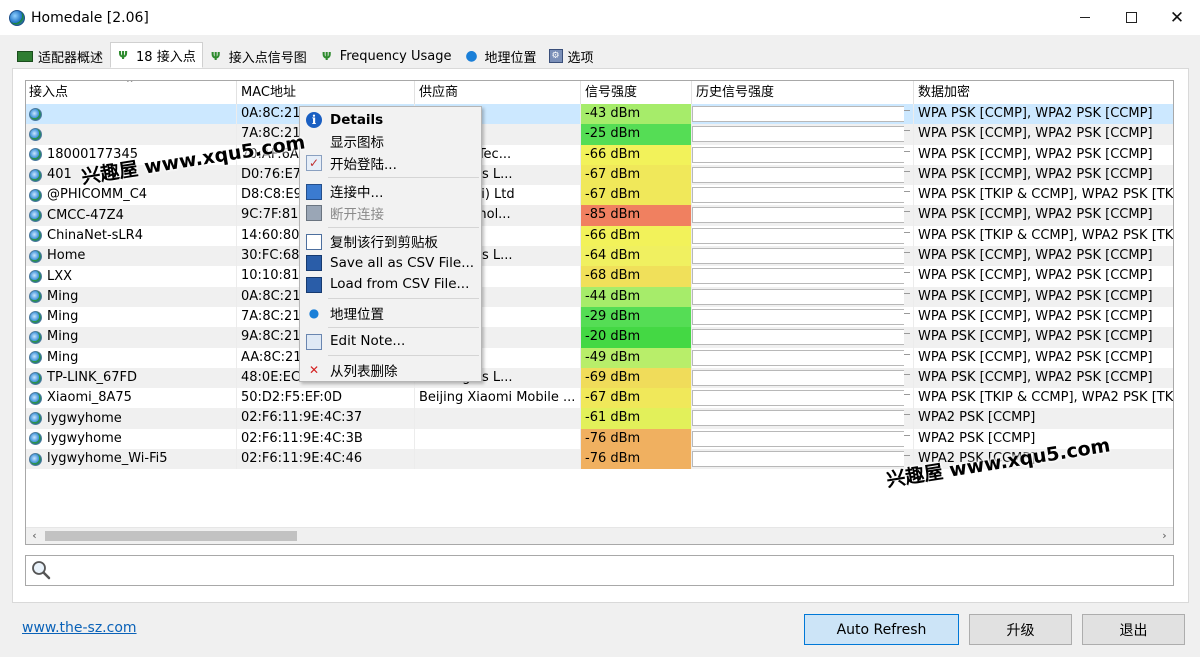 This screenshot has width=1200, height=657. What do you see at coordinates (803, 92) in the screenshot?
I see `column-header-4: 历史信号强度` at bounding box center [803, 92].